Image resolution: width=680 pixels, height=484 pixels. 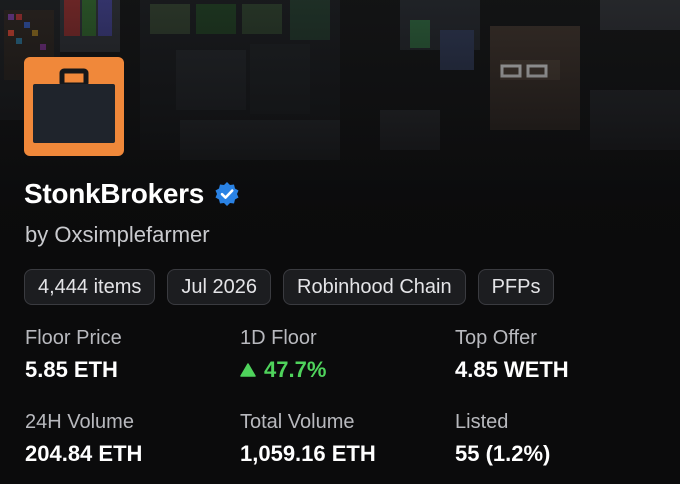 What do you see at coordinates (482, 422) in the screenshot?
I see `stat-label: Listed` at bounding box center [482, 422].